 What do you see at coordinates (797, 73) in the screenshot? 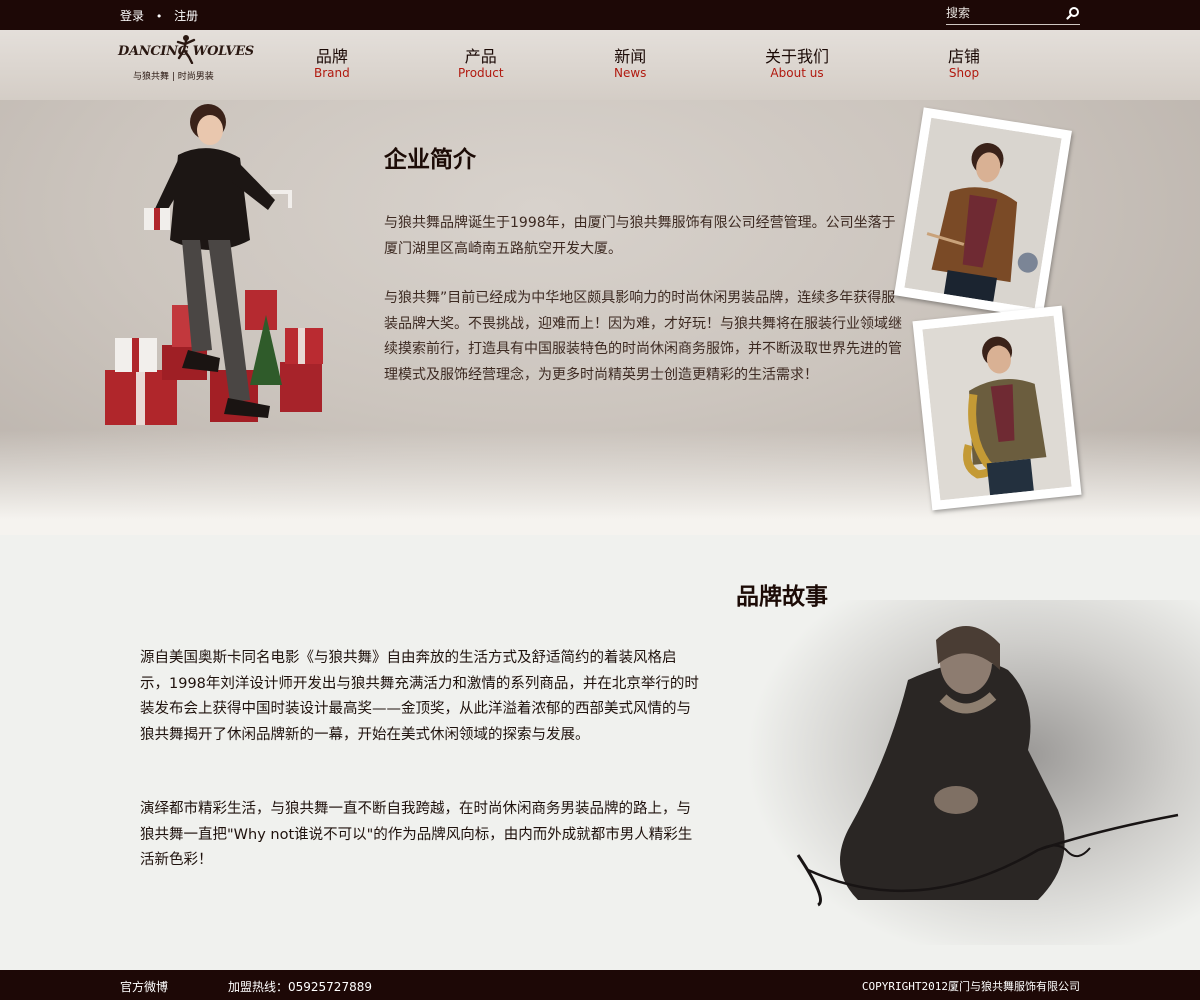
I see `nav-about-en: About us` at bounding box center [797, 73].